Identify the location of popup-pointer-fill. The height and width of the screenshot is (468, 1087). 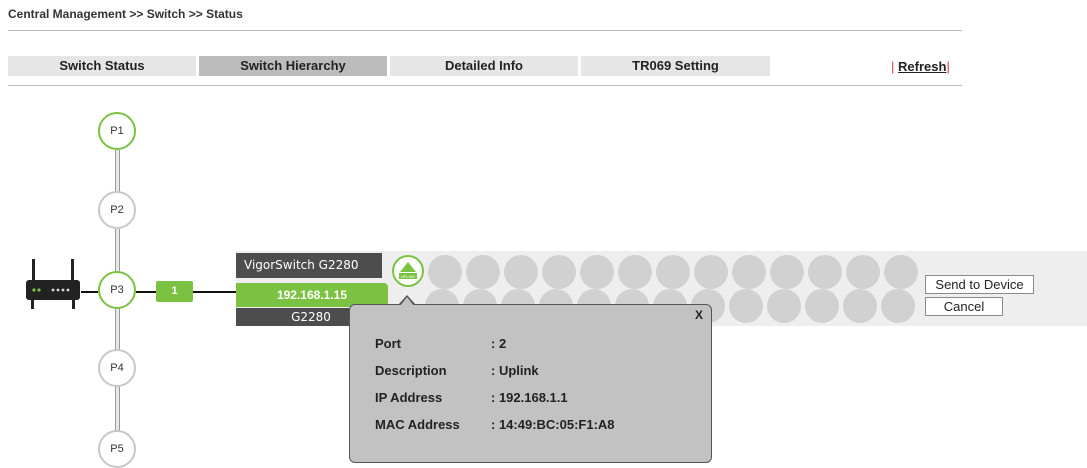
(407, 301).